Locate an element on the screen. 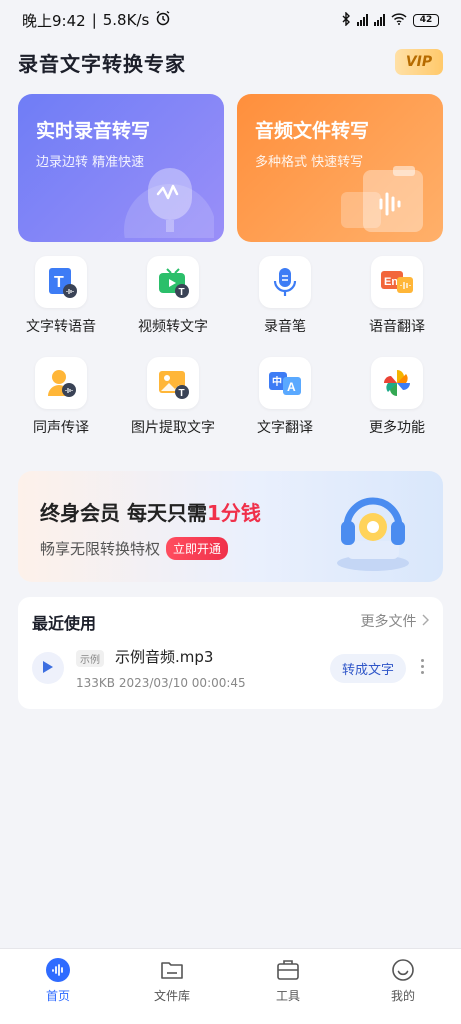 Image resolution: width=461 pixels, height=1024 pixels. microphone-icon is located at coordinates (285, 282).